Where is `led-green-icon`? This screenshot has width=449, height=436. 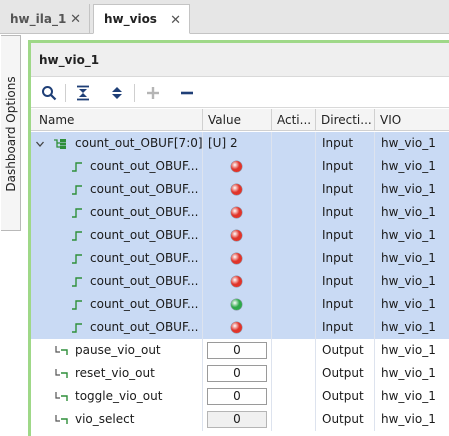
led-green-icon is located at coordinates (236, 304).